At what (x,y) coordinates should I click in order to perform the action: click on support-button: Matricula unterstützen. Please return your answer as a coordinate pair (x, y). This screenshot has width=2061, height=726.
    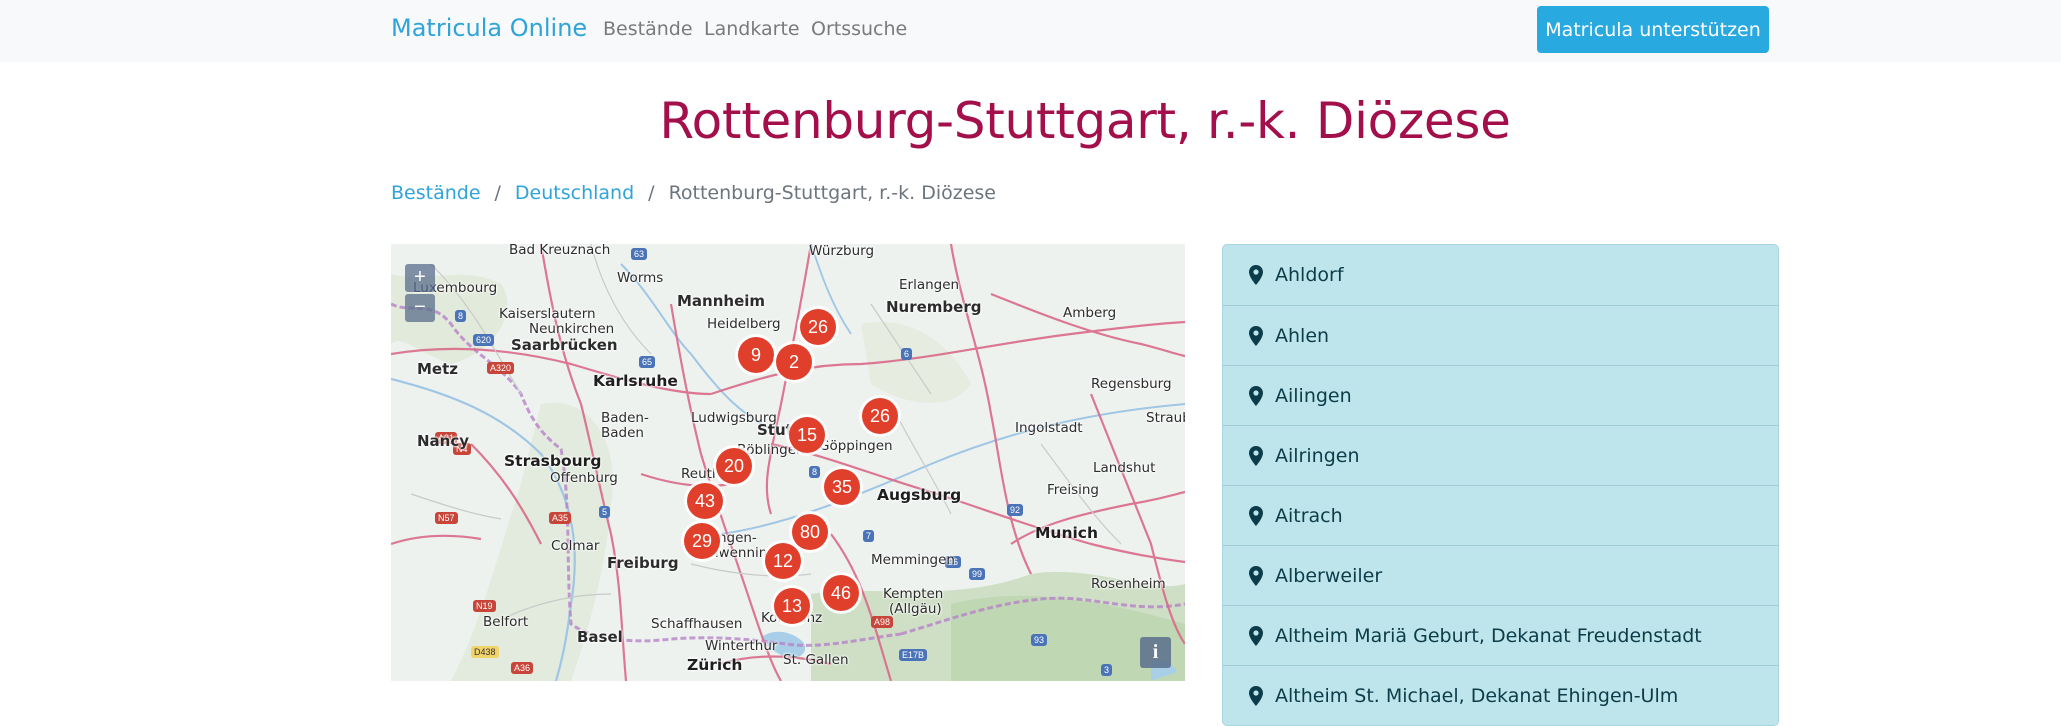
    Looking at the image, I should click on (1653, 29).